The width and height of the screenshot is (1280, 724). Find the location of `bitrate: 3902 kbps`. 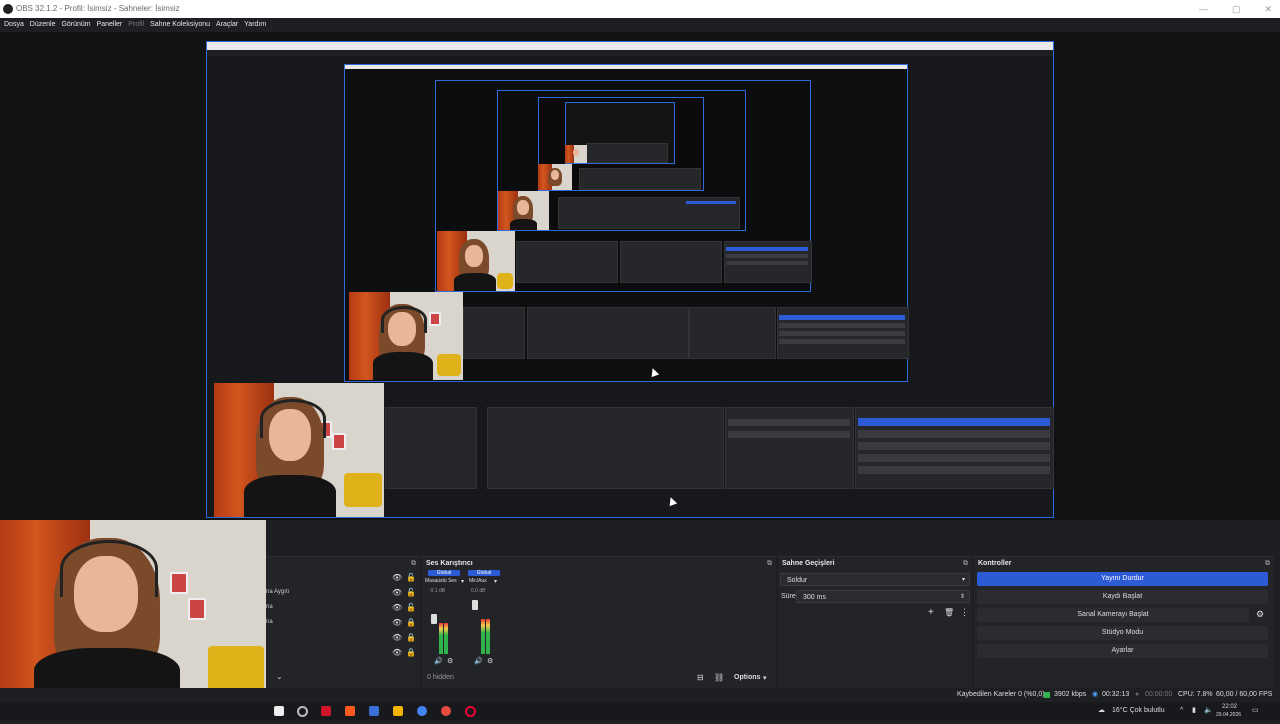

bitrate: 3902 kbps is located at coordinates (1070, 694).